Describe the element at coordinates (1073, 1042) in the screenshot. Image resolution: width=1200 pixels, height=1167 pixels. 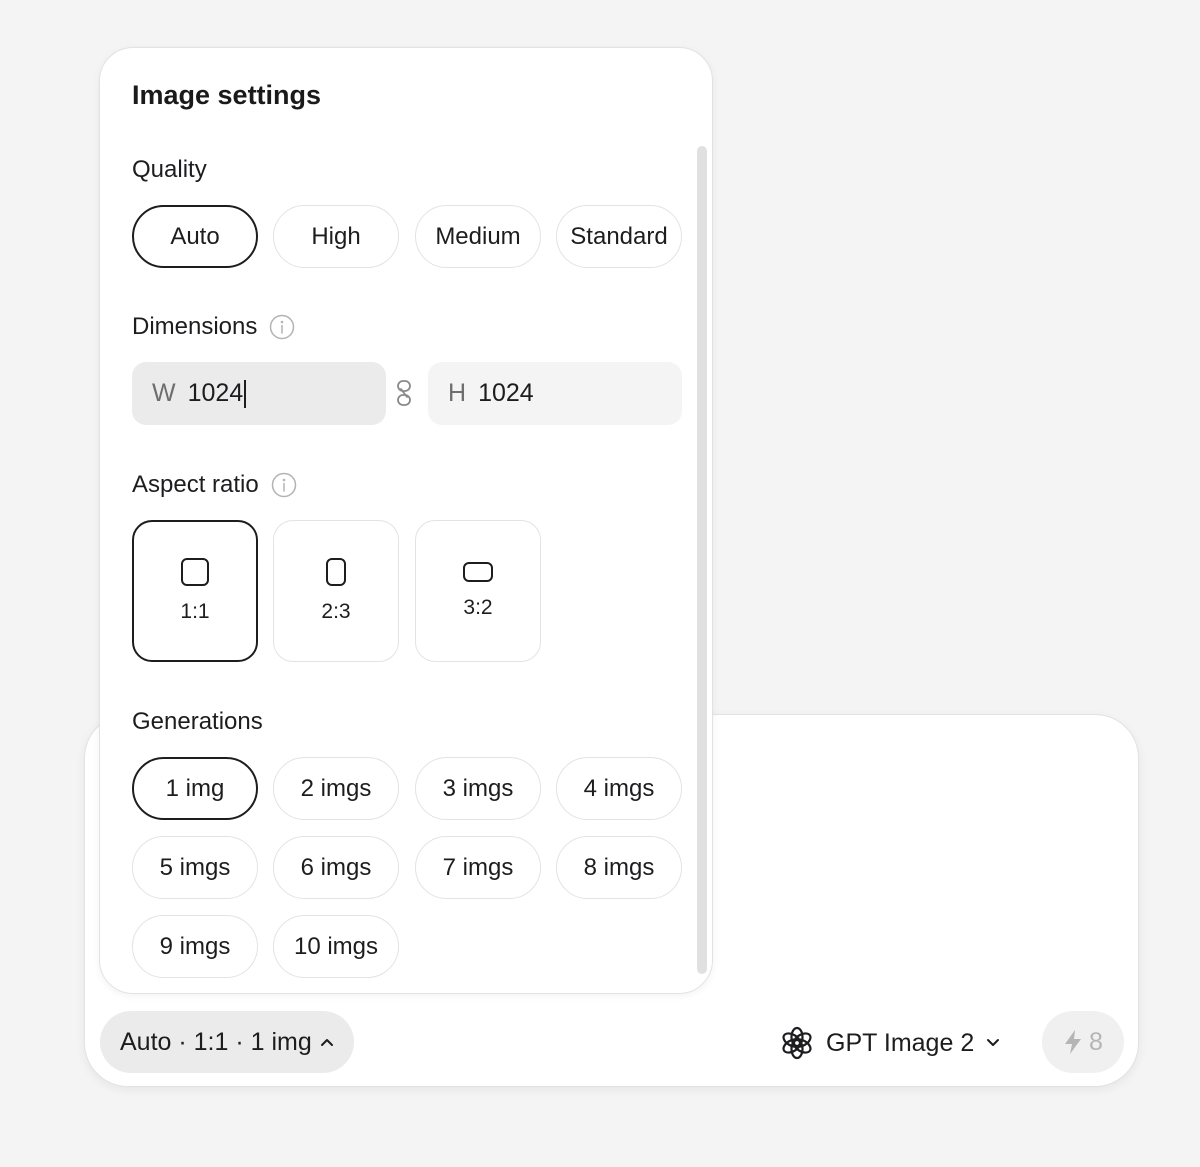
I see `bolt-icon` at that location.